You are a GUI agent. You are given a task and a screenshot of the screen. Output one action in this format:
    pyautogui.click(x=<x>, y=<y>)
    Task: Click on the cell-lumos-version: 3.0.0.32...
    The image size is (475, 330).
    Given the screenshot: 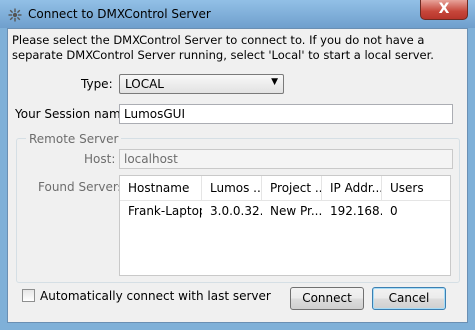 What is the action you would take?
    pyautogui.click(x=236, y=211)
    